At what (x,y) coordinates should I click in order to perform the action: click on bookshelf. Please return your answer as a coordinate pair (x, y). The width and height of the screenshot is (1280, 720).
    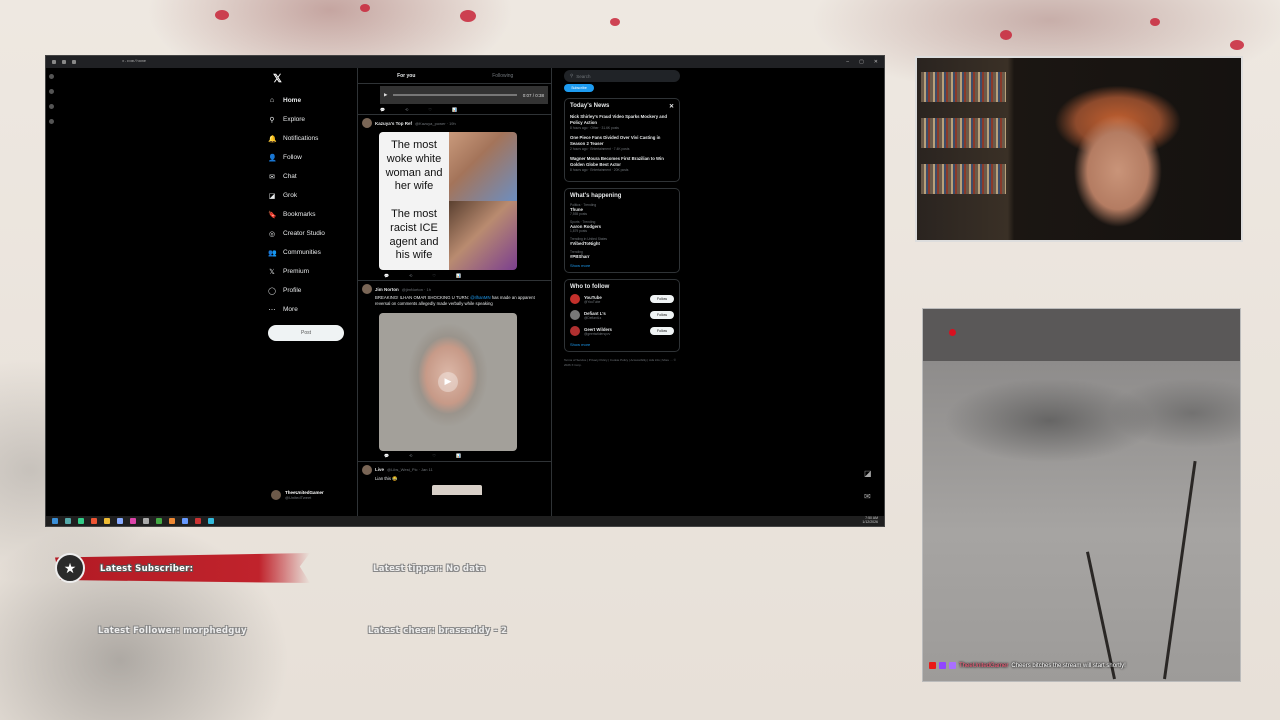
    Looking at the image, I should click on (963, 87).